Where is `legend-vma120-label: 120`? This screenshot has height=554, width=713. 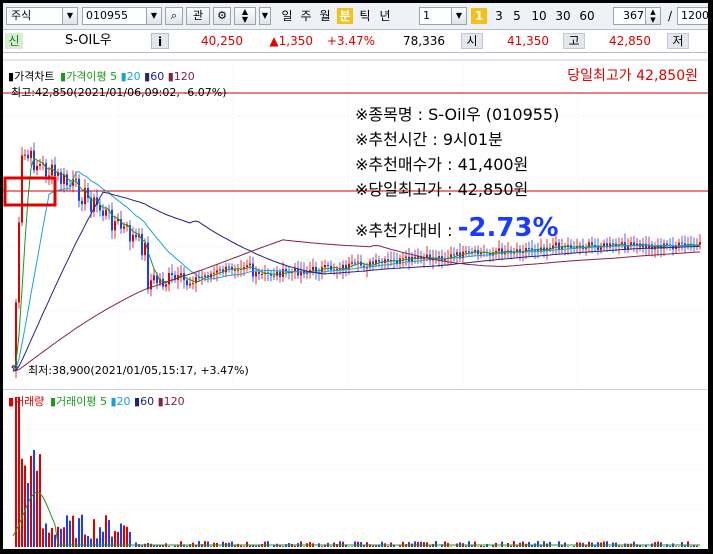
legend-vma120-label: 120 is located at coordinates (174, 401).